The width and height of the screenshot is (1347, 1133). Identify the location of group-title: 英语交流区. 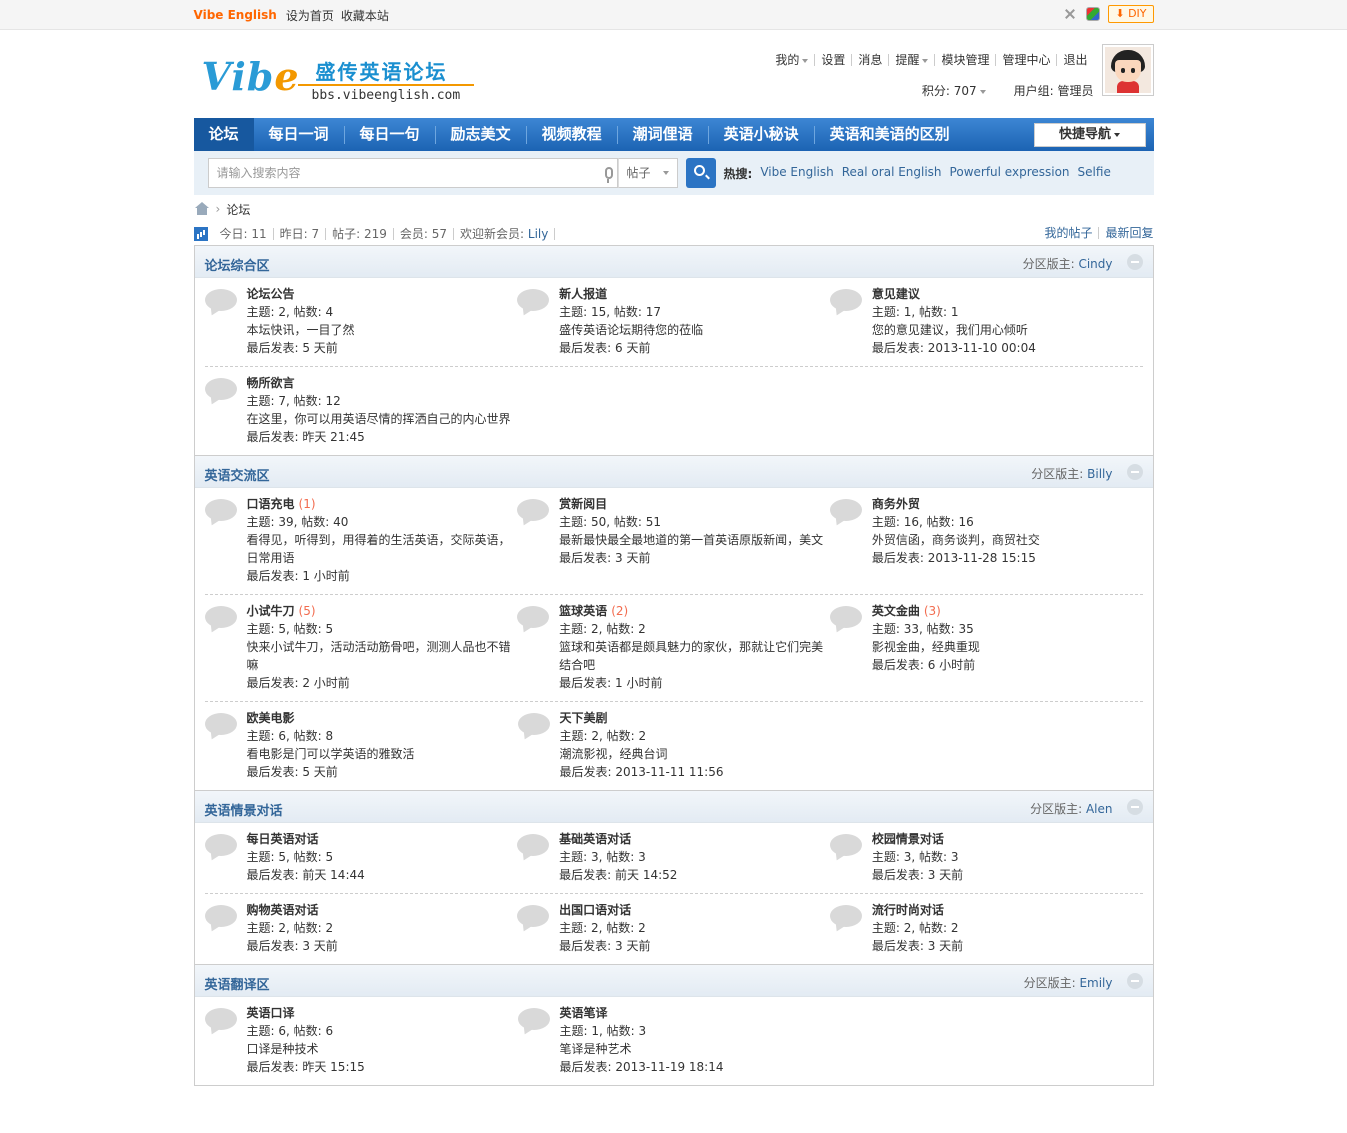
(237, 474).